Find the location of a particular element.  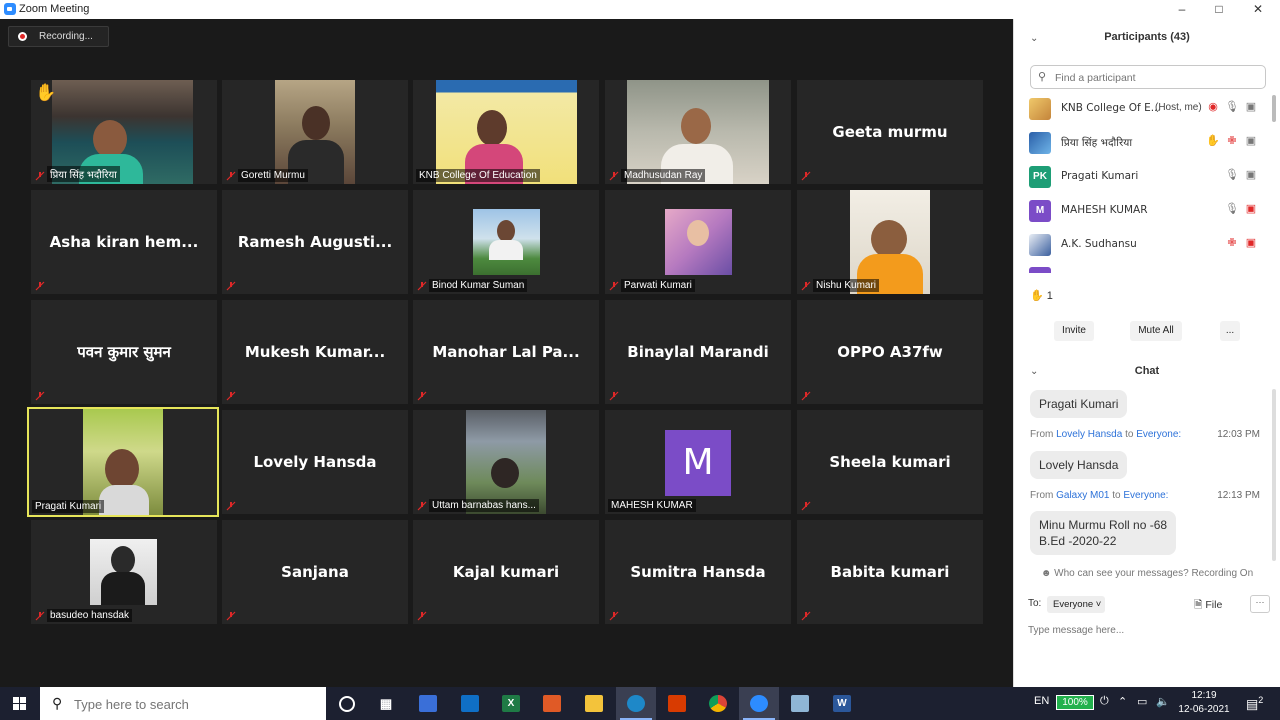

video-tile: पवन कुमार सुमन is located at coordinates (124, 352).